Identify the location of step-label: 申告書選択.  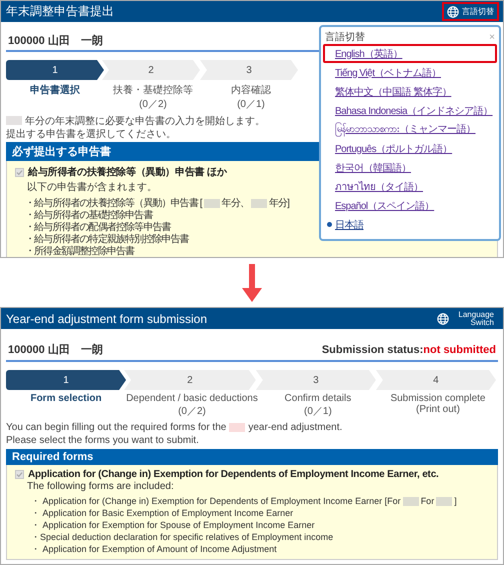
(55, 90).